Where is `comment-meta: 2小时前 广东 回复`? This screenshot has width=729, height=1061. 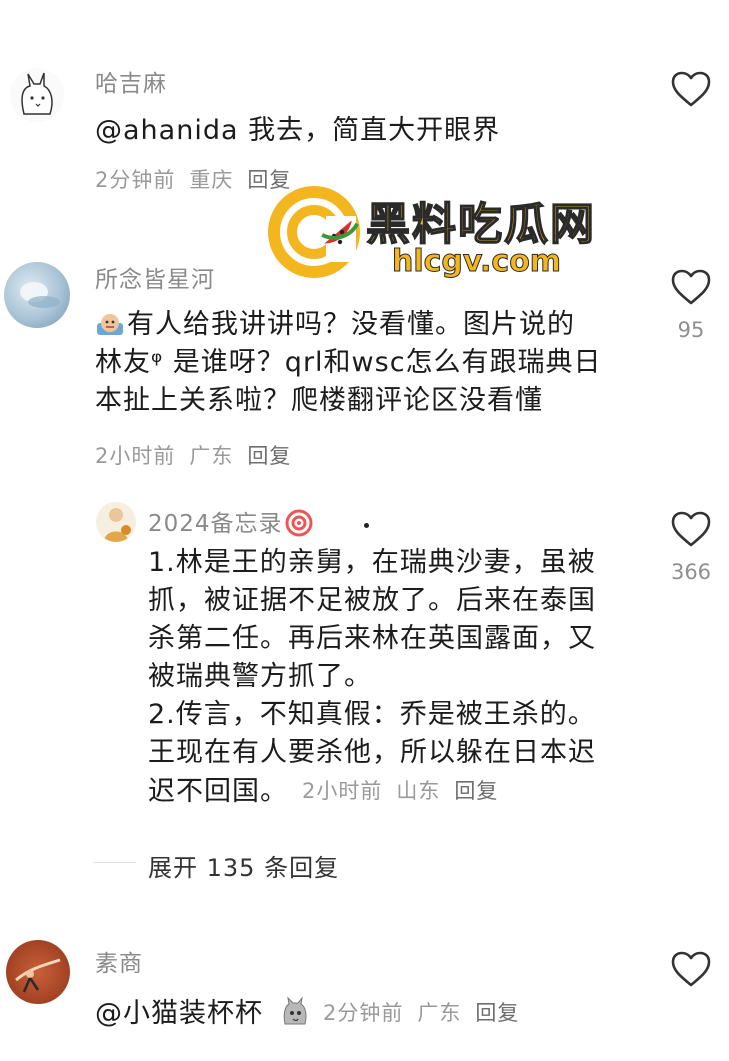 comment-meta: 2小时前 广东 回复 is located at coordinates (193, 455).